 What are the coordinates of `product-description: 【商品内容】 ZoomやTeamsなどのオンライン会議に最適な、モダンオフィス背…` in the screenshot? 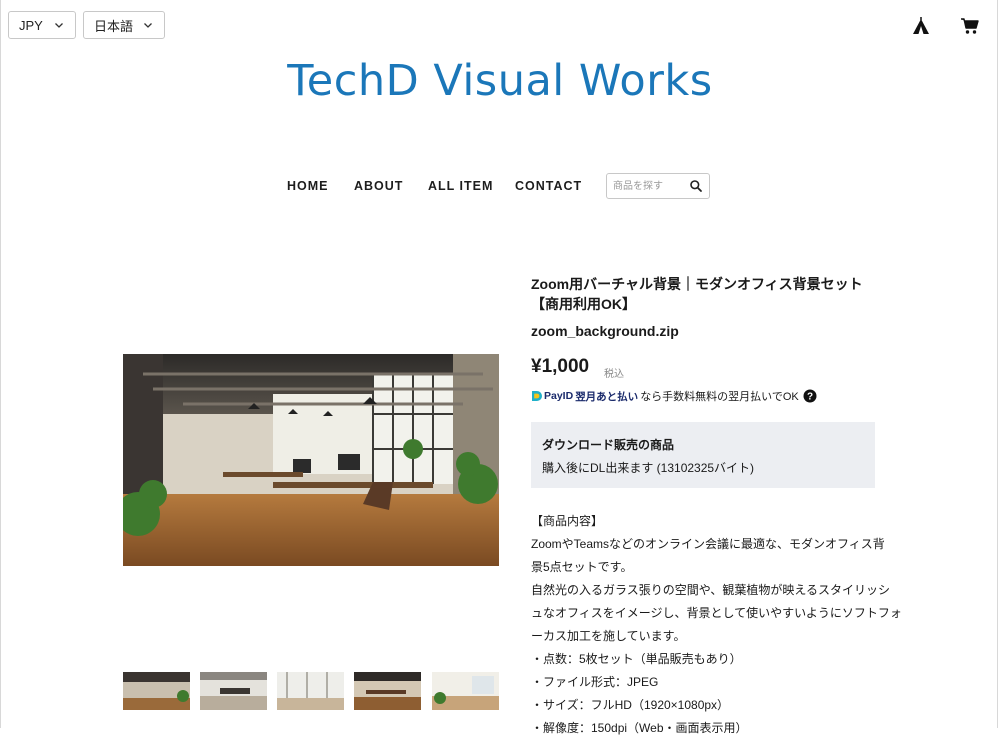 It's located at (716, 625).